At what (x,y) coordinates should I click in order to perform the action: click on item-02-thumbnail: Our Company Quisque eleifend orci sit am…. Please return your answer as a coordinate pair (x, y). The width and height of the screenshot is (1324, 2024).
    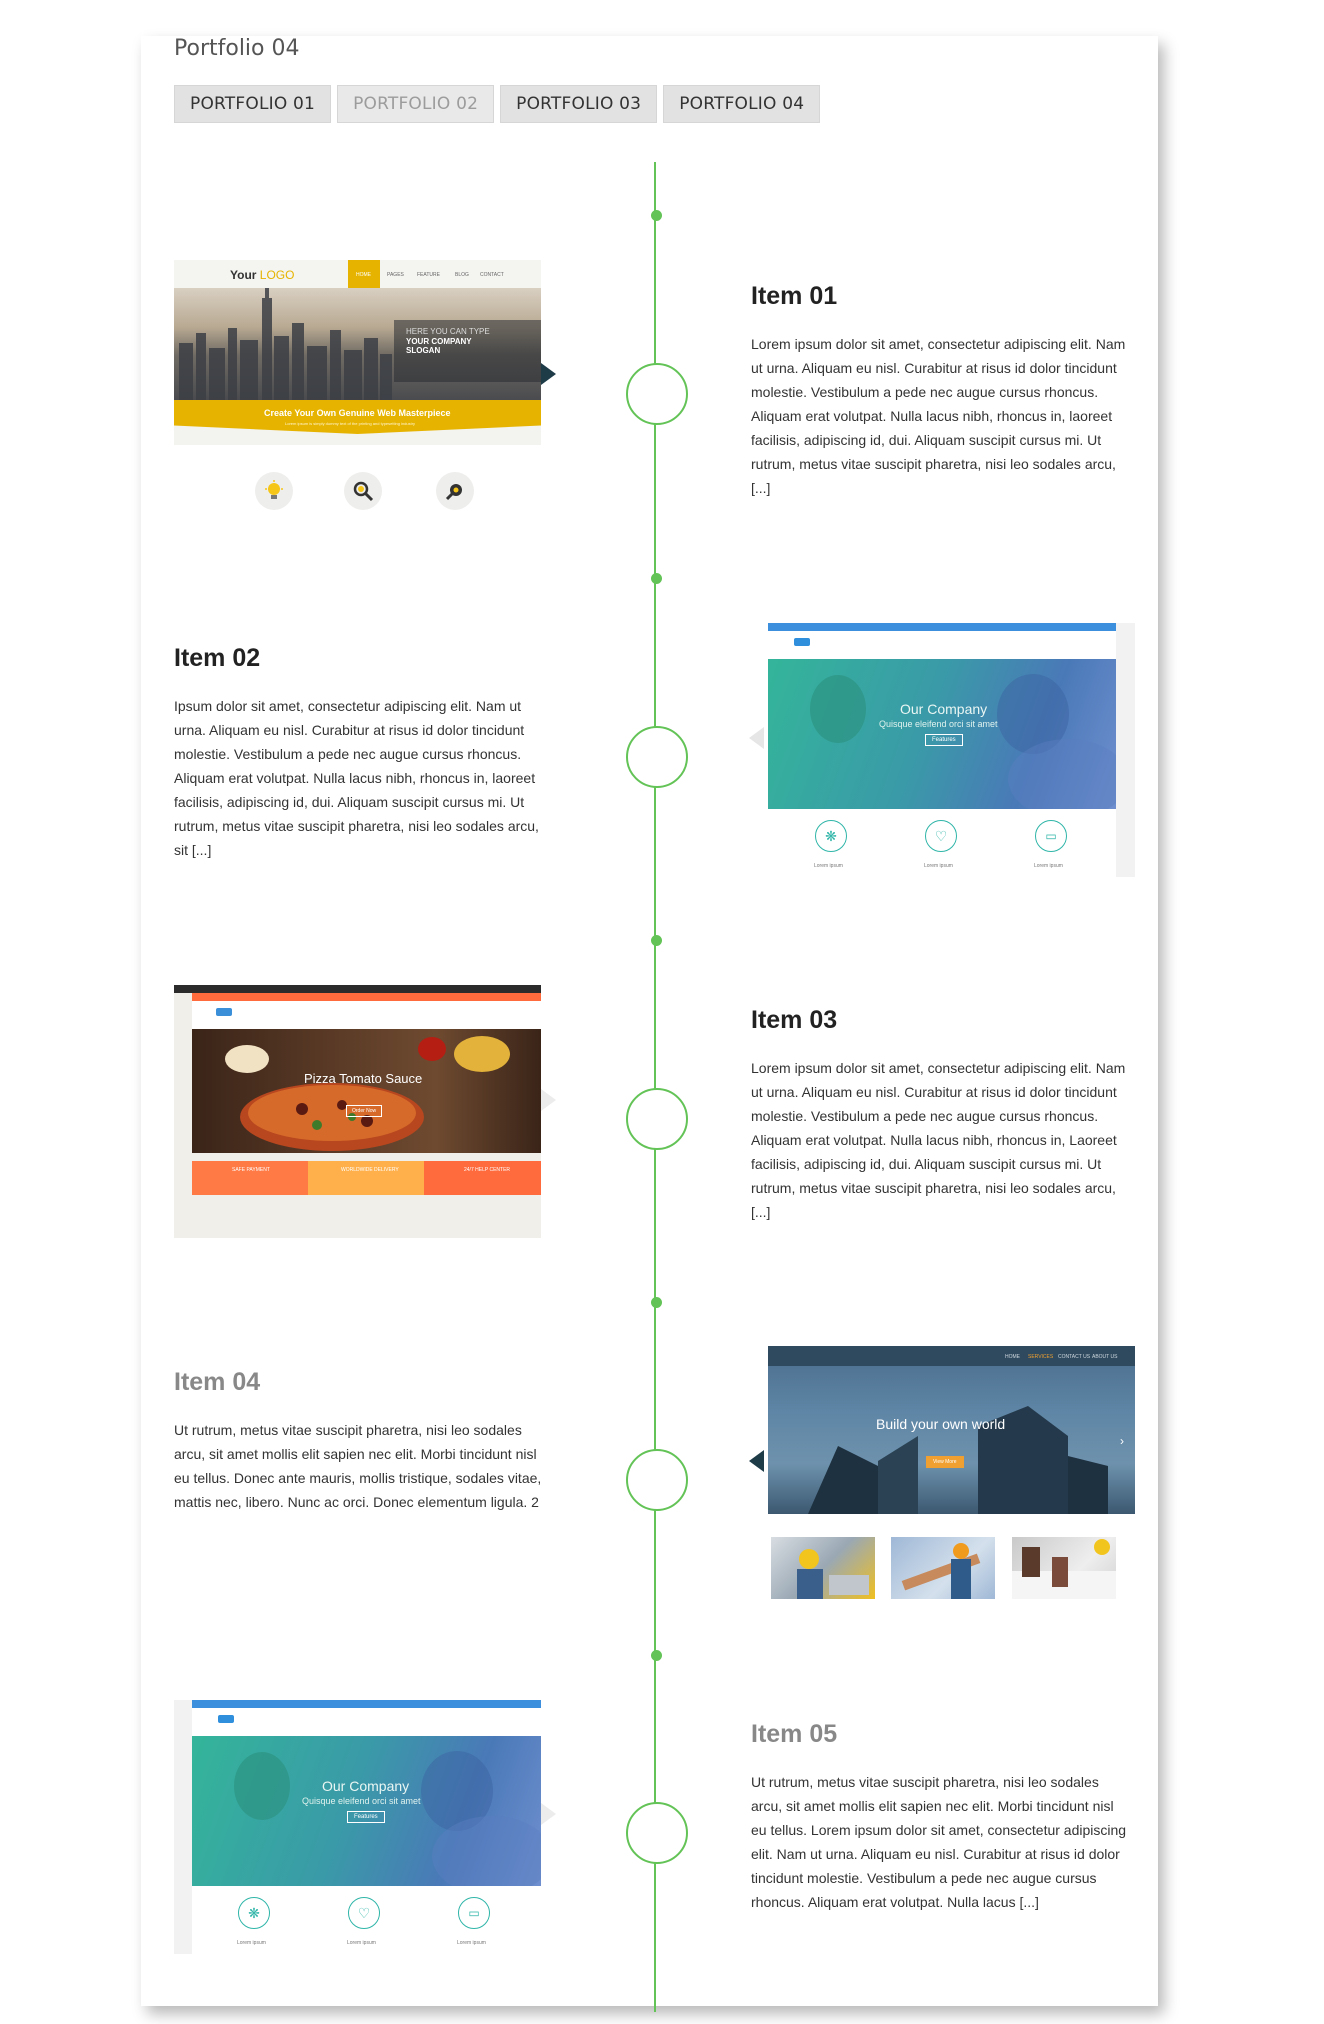
    Looking at the image, I should click on (951, 750).